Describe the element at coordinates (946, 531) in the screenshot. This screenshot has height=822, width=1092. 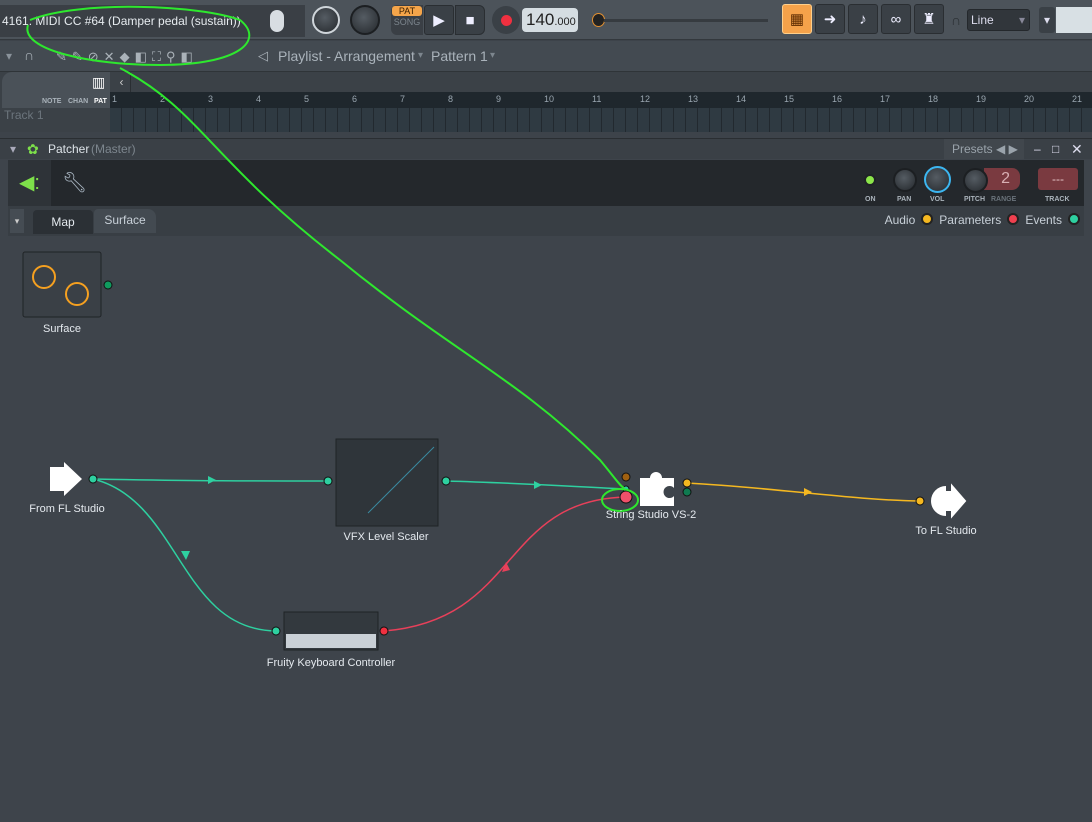
I see `to-fl-label: To FL Studio` at that location.